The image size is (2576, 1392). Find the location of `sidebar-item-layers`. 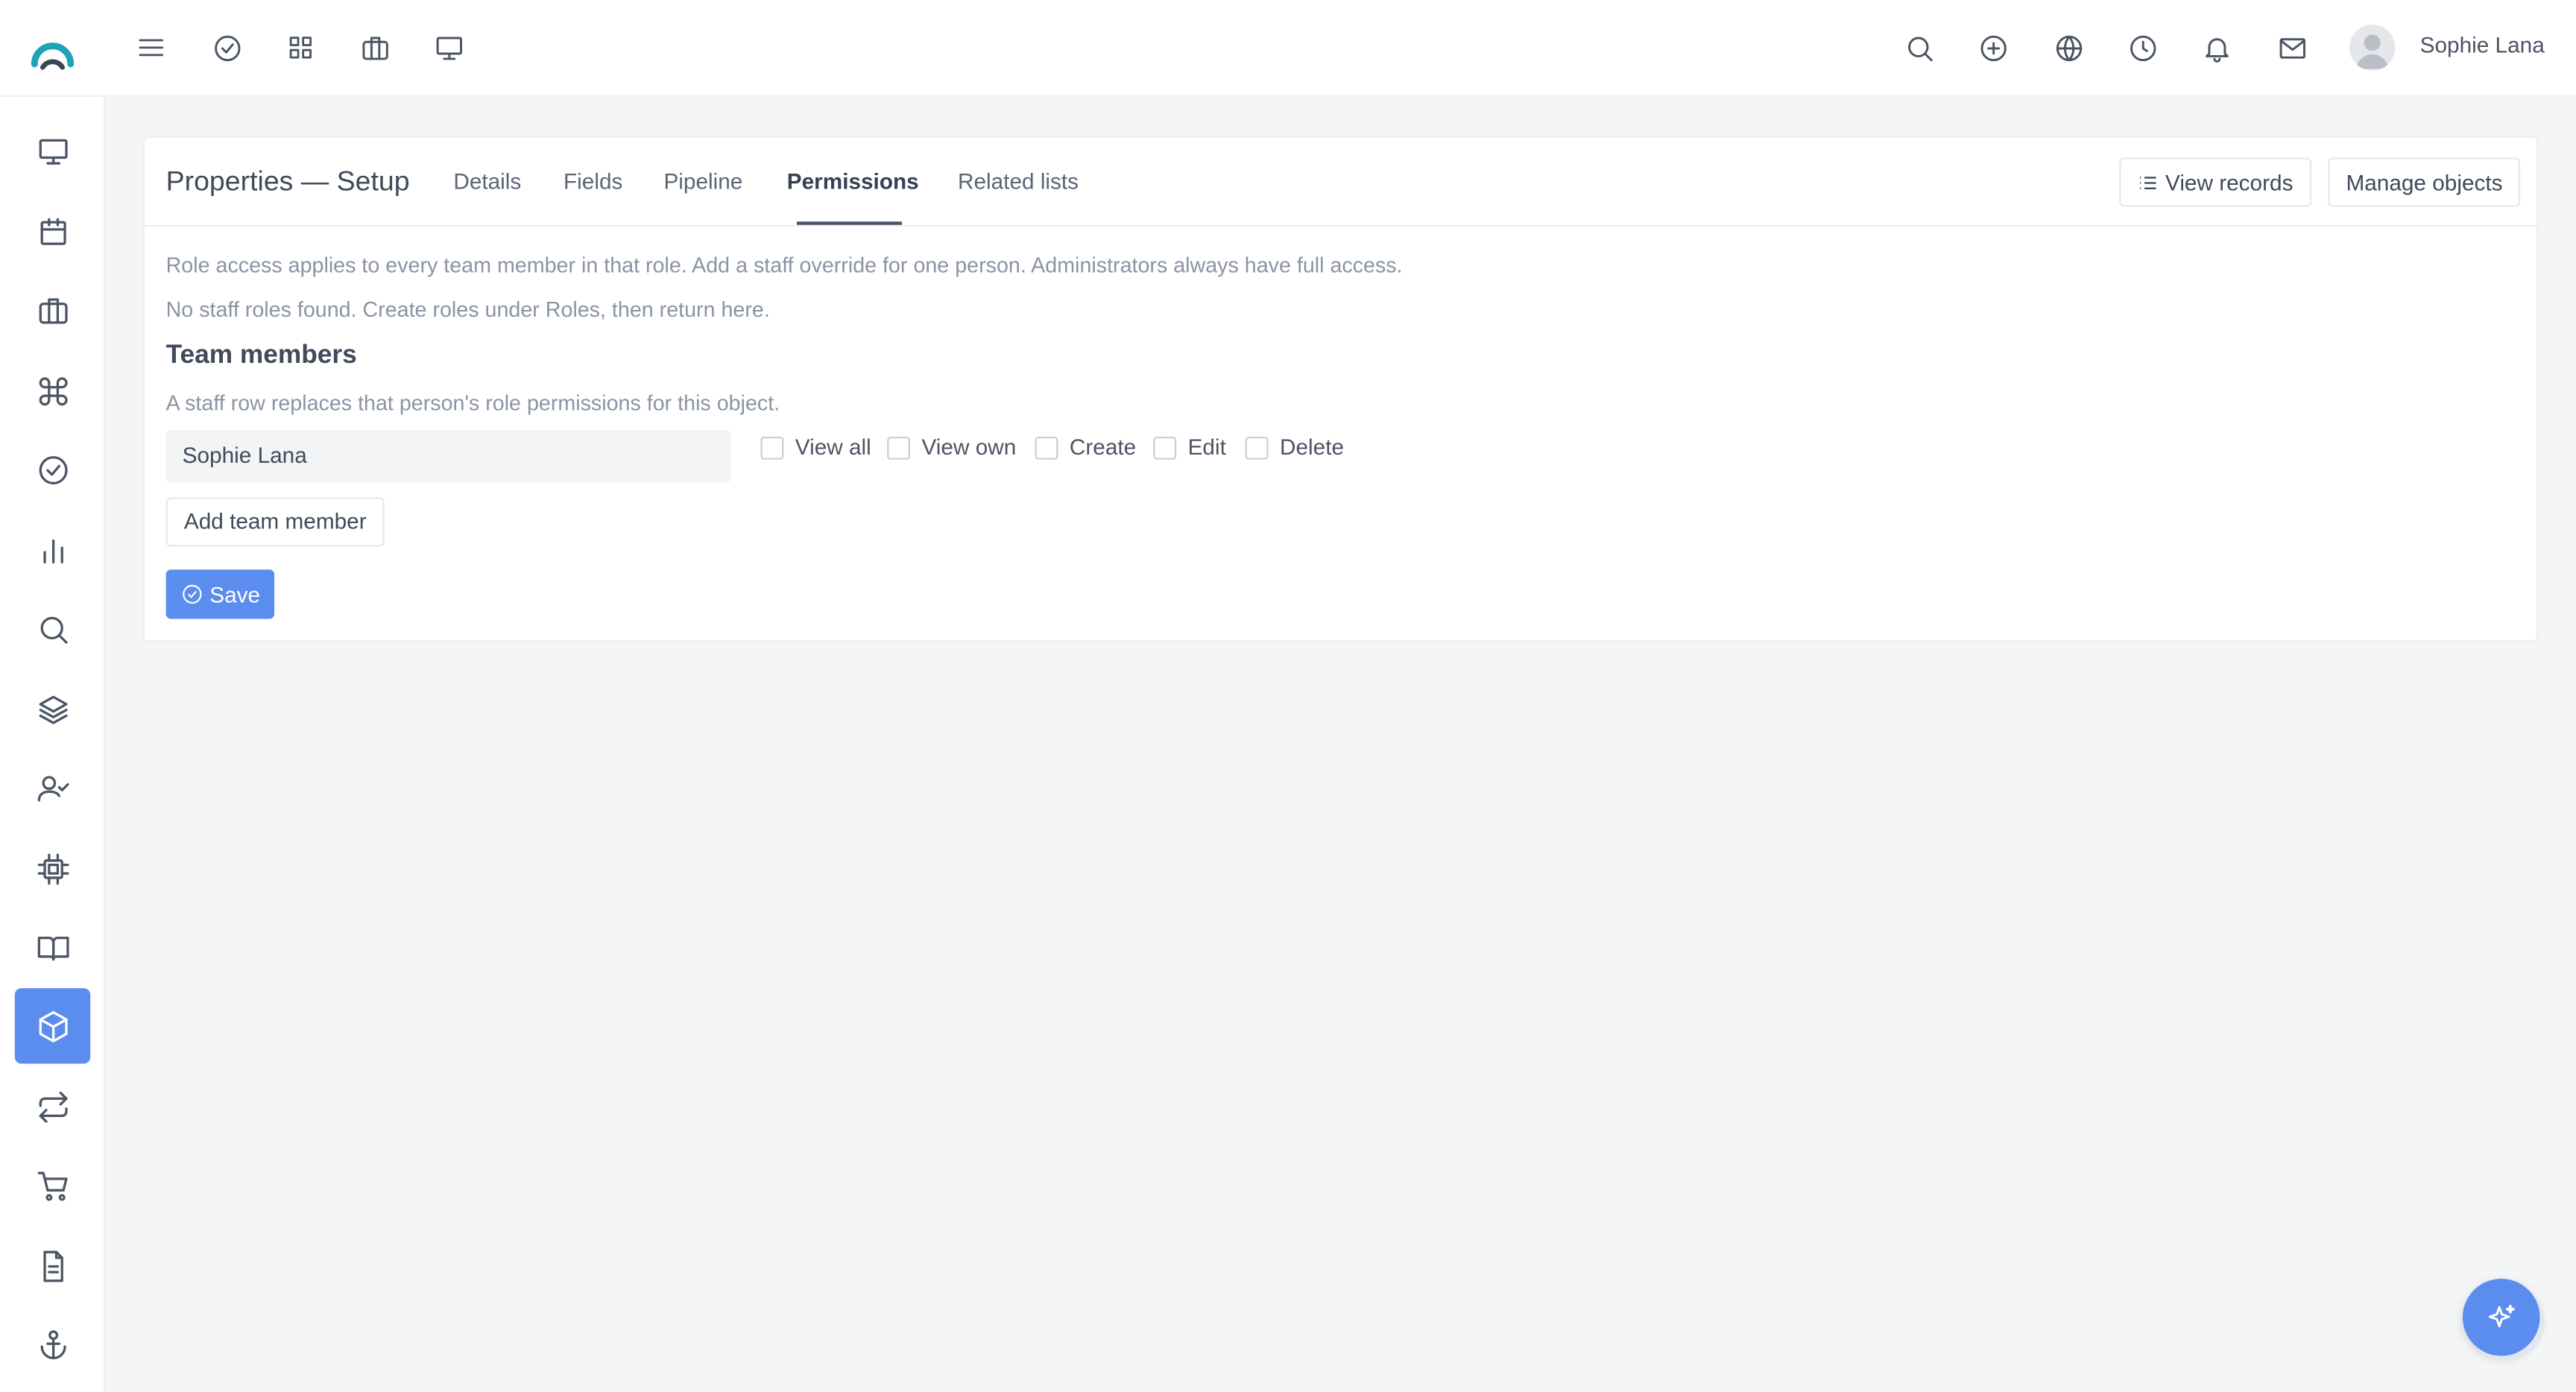

sidebar-item-layers is located at coordinates (52, 709).